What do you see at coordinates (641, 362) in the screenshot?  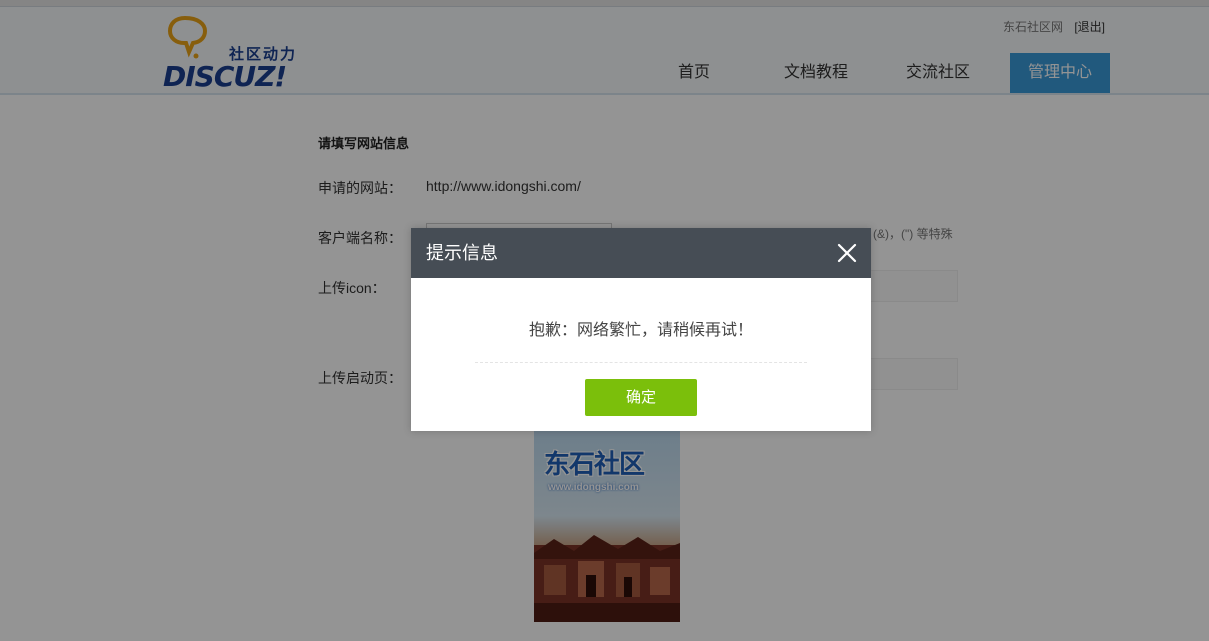 I see `dialog-divider` at bounding box center [641, 362].